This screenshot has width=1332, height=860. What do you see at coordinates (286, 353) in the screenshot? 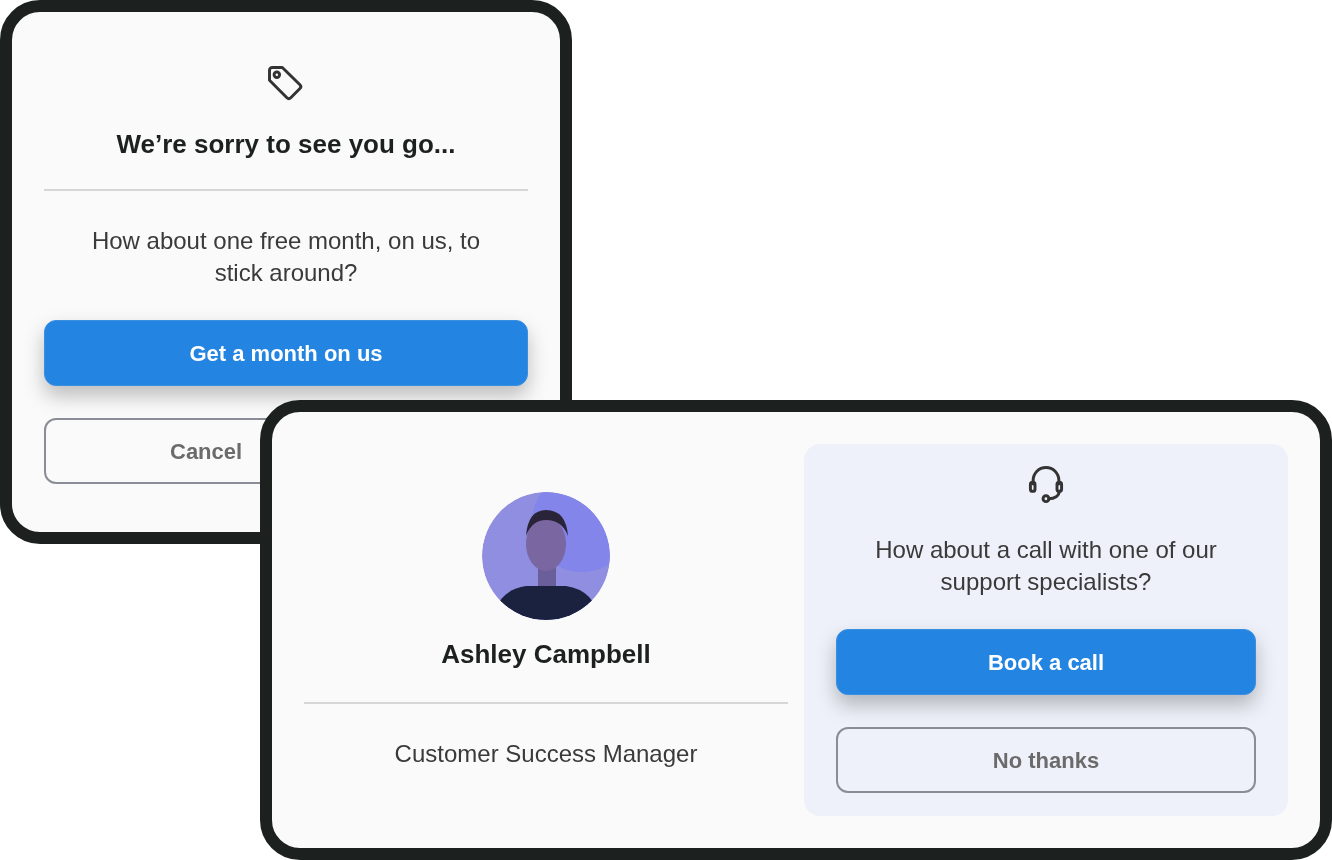
I see `primary-button: Get a month on us` at bounding box center [286, 353].